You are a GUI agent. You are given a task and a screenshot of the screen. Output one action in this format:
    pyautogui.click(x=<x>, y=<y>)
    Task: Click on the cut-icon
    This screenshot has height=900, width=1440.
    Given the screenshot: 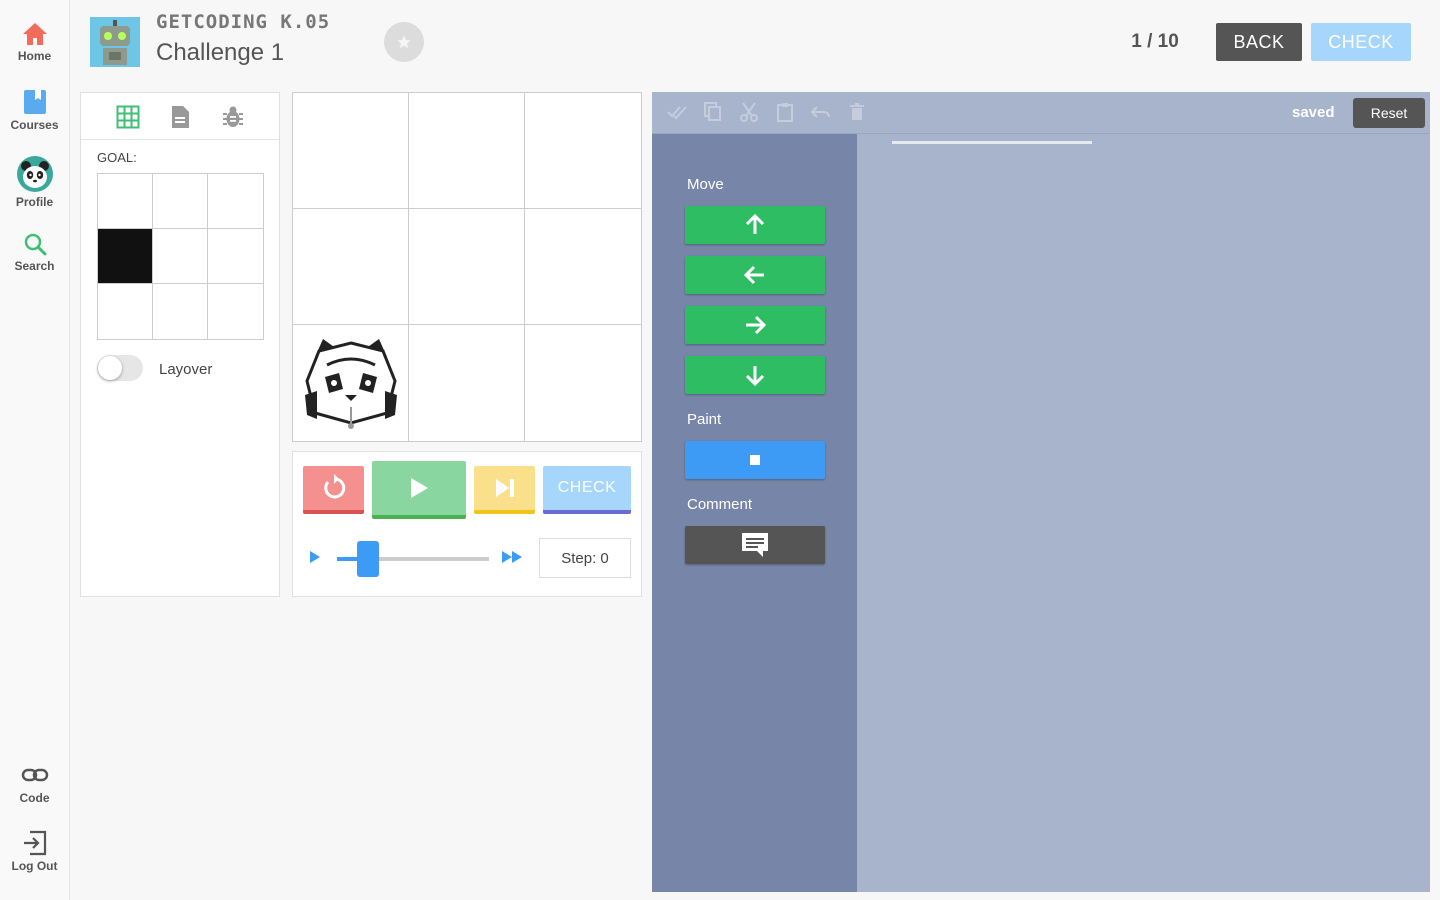 What is the action you would take?
    pyautogui.click(x=749, y=112)
    